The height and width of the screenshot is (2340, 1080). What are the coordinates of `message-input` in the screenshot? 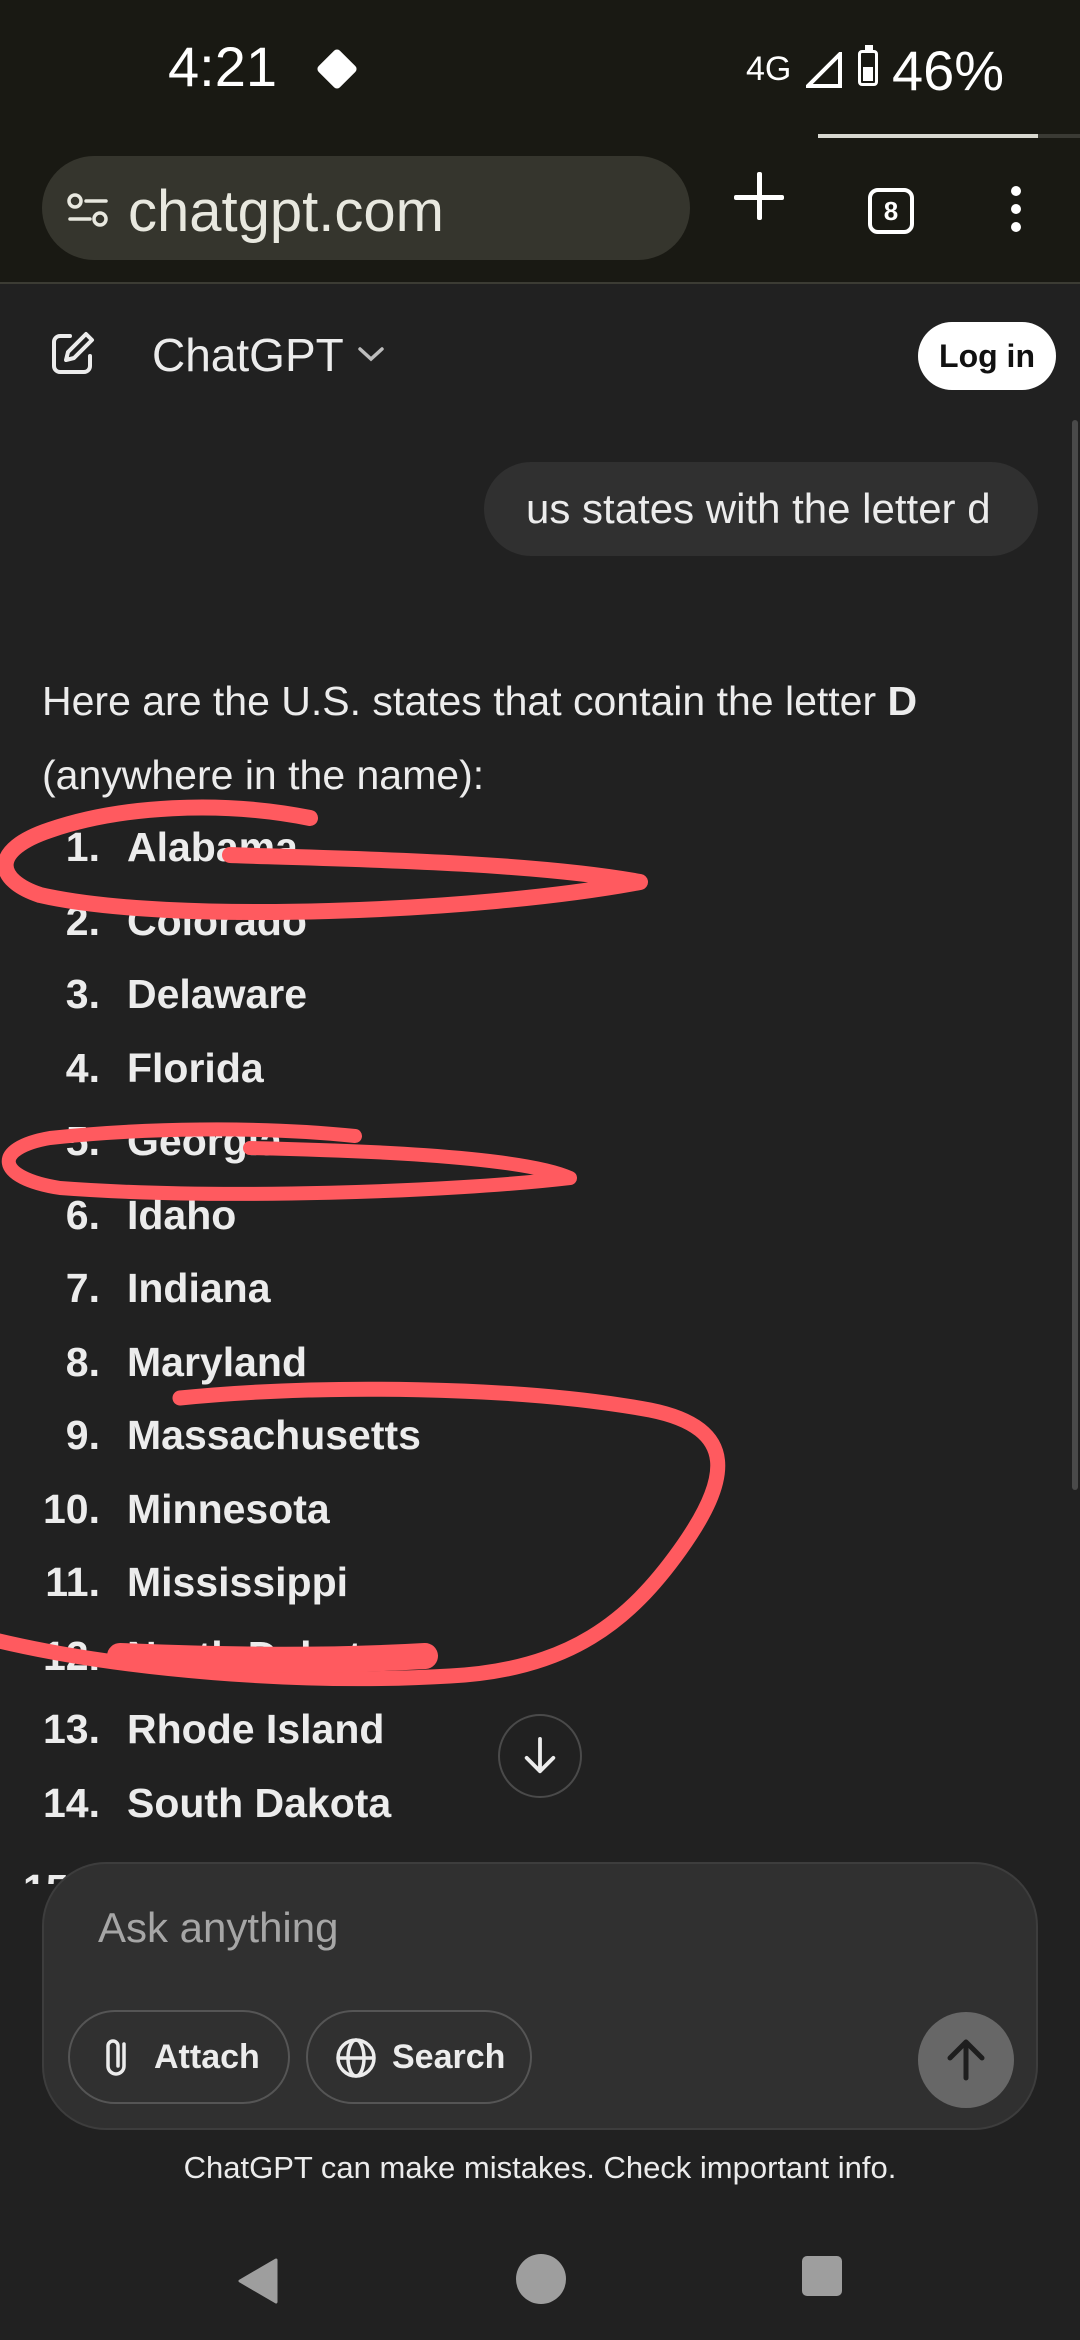 It's located at (498, 1928).